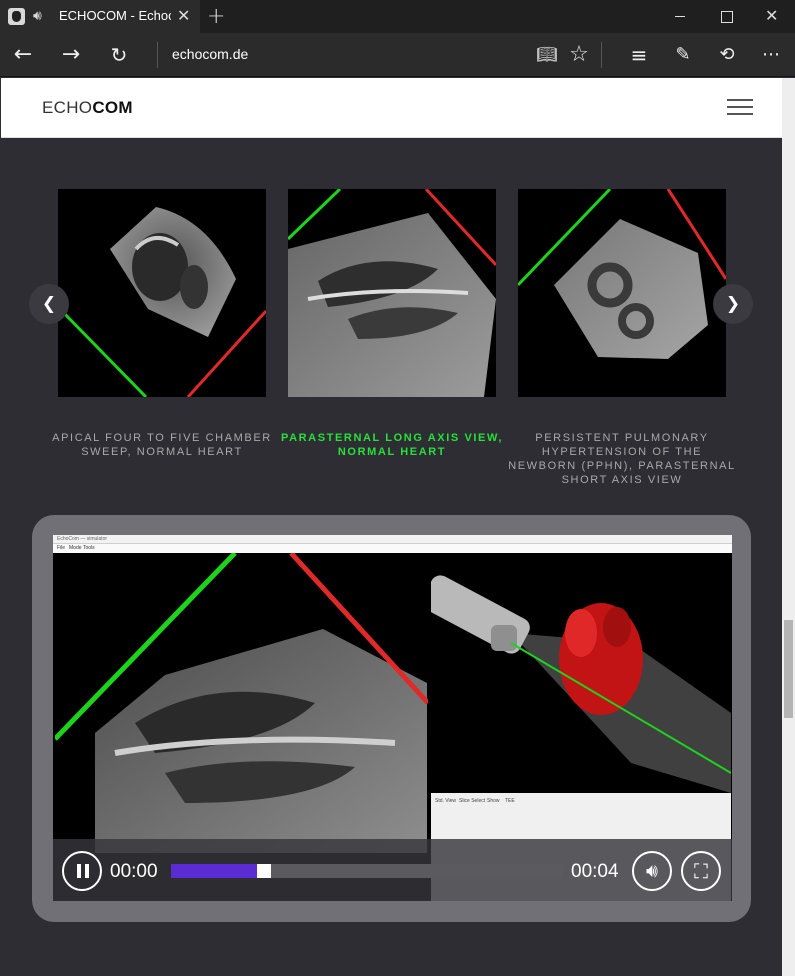 This screenshot has width=795, height=976. What do you see at coordinates (727, 55) in the screenshot?
I see `share-icon: ⟲` at bounding box center [727, 55].